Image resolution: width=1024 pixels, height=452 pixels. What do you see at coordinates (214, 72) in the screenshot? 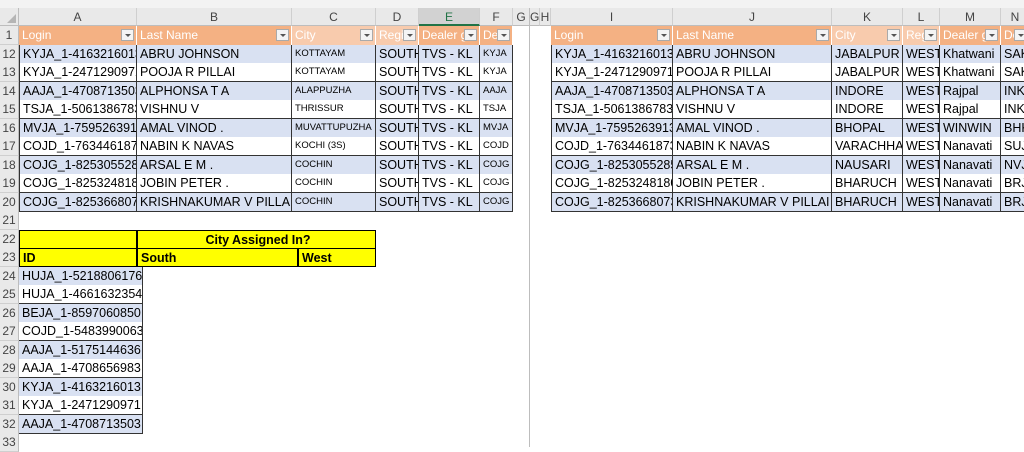
I see `table-cell: POOJA R PILLAI` at bounding box center [214, 72].